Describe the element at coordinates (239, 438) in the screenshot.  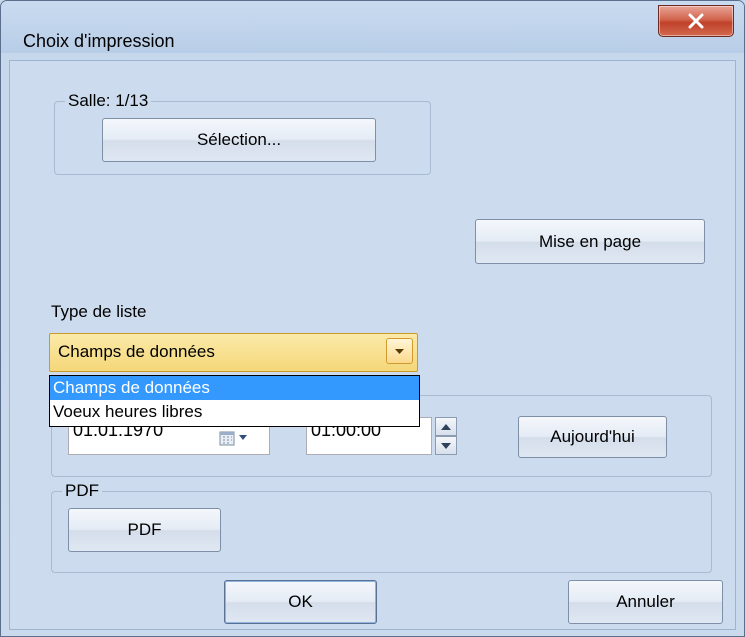
I see `calendar-dropdown-icon` at that location.